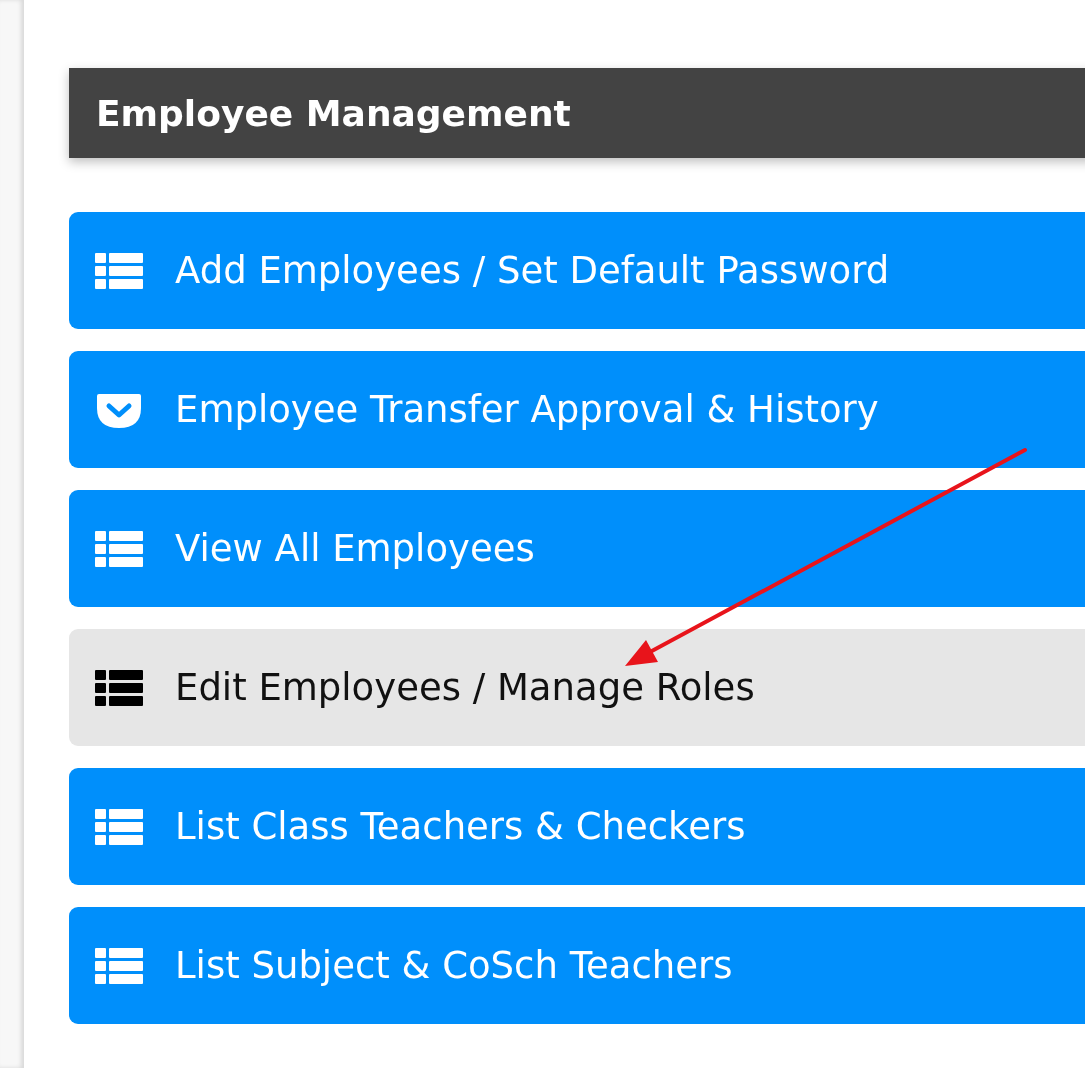 This screenshot has width=1085, height=1068. I want to click on menu-item: List Class Teachers & Checkers, so click(577, 826).